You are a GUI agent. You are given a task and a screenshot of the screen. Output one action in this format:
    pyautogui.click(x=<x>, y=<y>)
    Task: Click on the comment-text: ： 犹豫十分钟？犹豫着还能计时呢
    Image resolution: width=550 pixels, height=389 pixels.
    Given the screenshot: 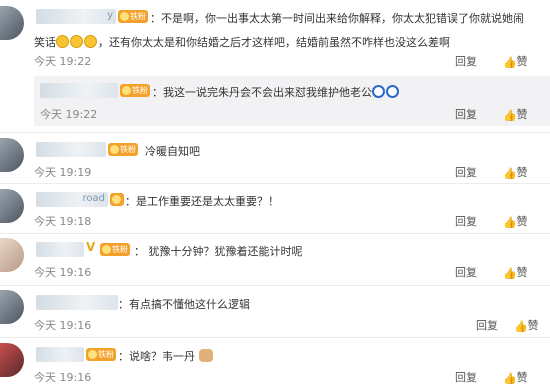 What is the action you would take?
    pyautogui.click(x=218, y=251)
    